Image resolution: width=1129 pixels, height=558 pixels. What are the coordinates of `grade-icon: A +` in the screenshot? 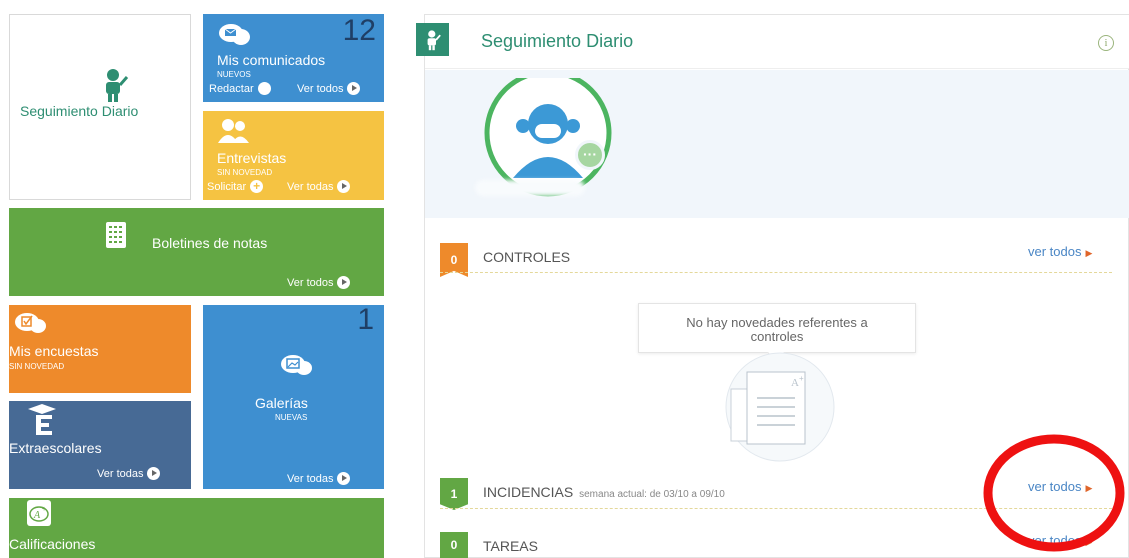 It's located at (40, 515).